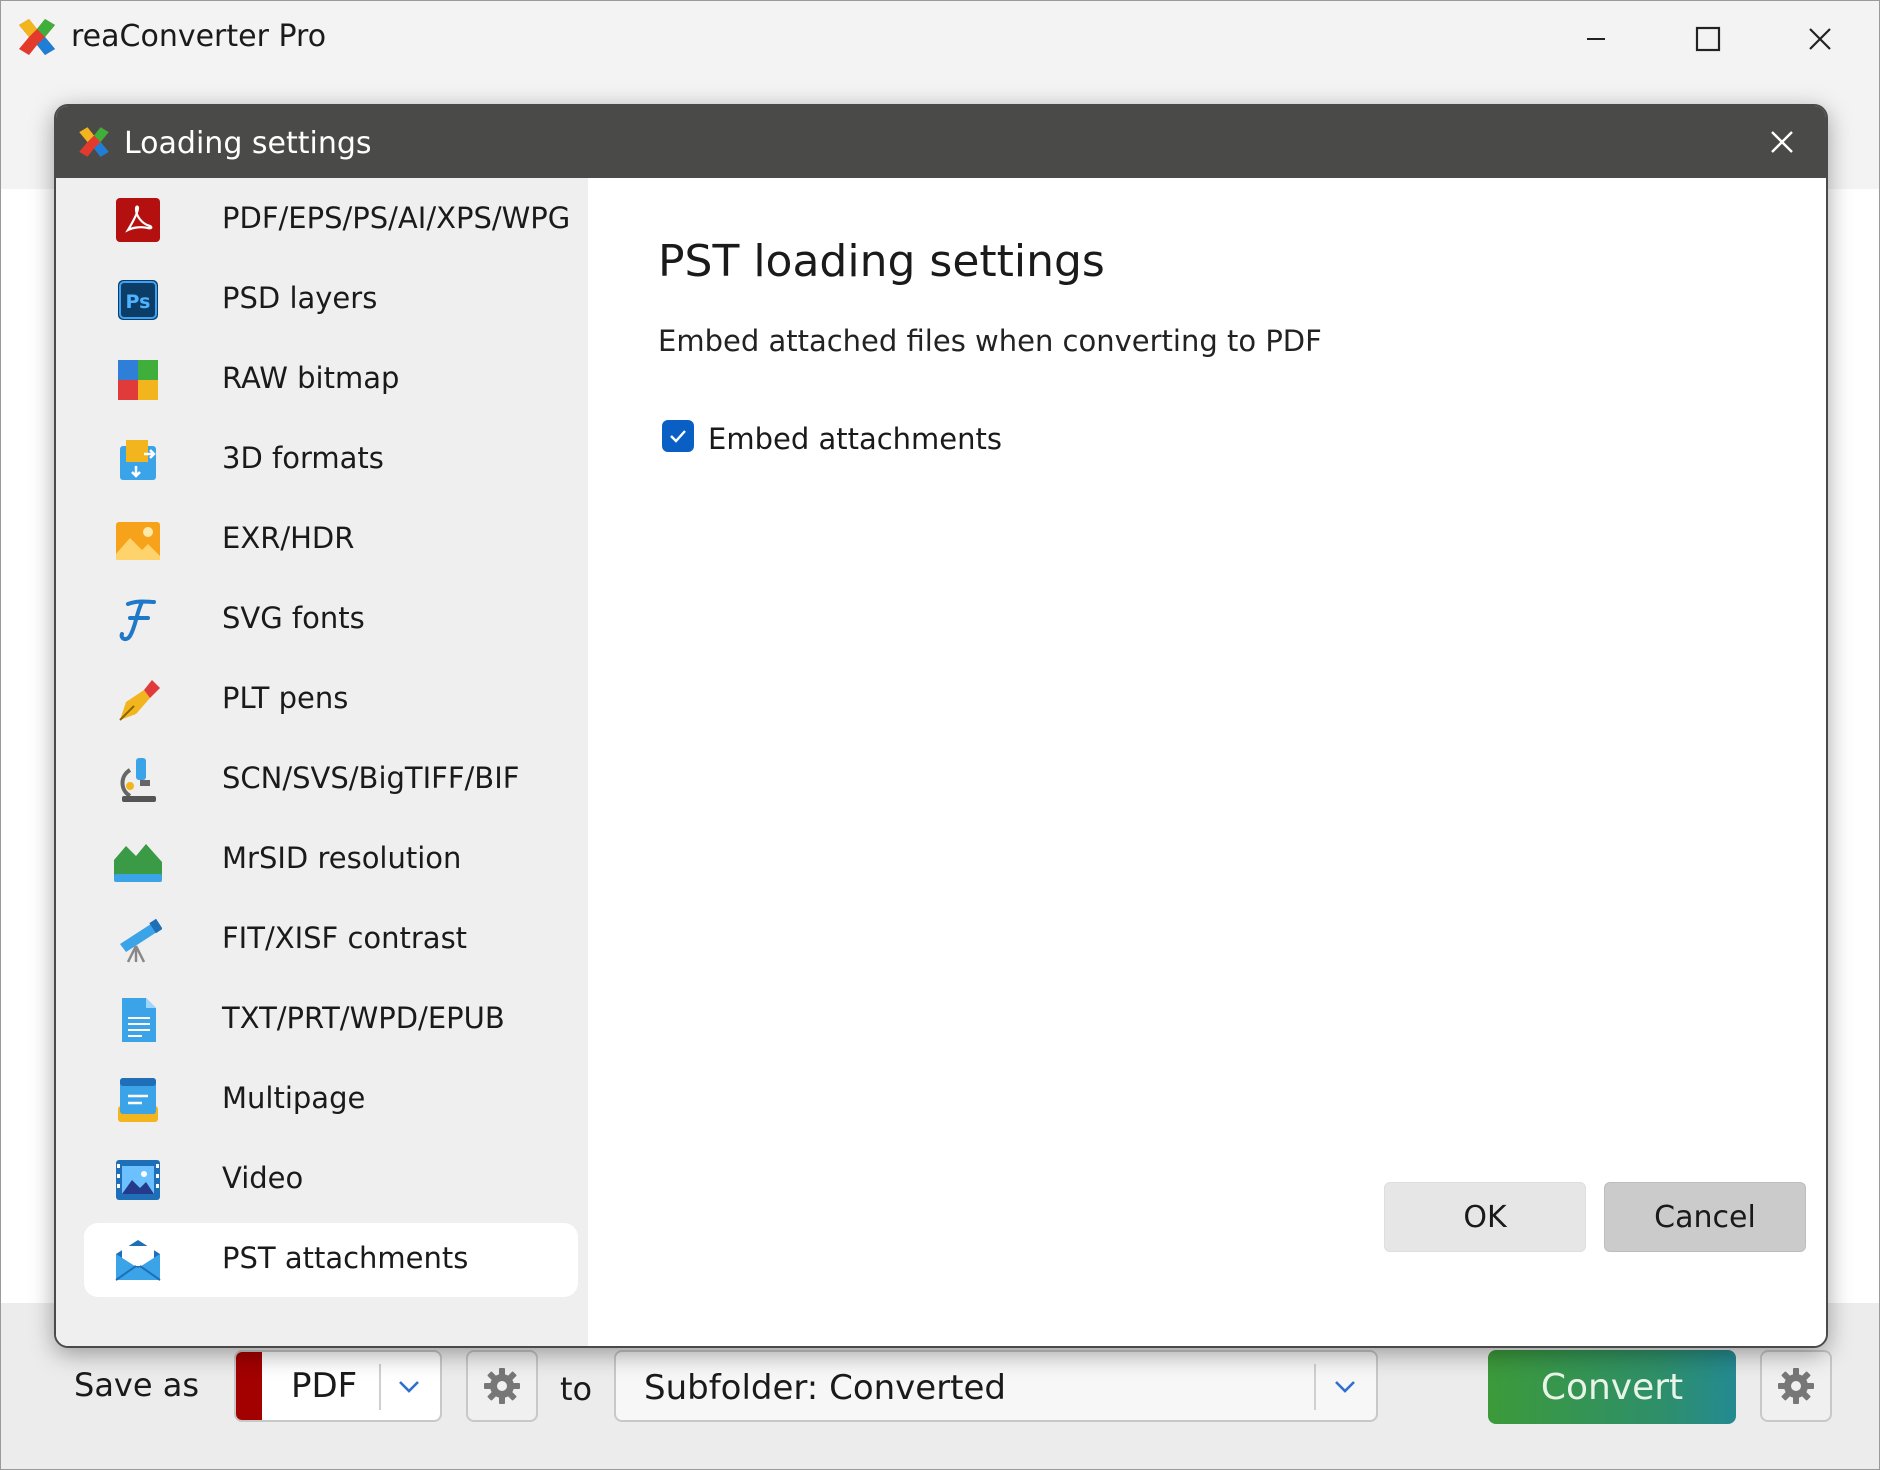 The height and width of the screenshot is (1470, 1880). I want to click on format-color-swatch, so click(249, 1386).